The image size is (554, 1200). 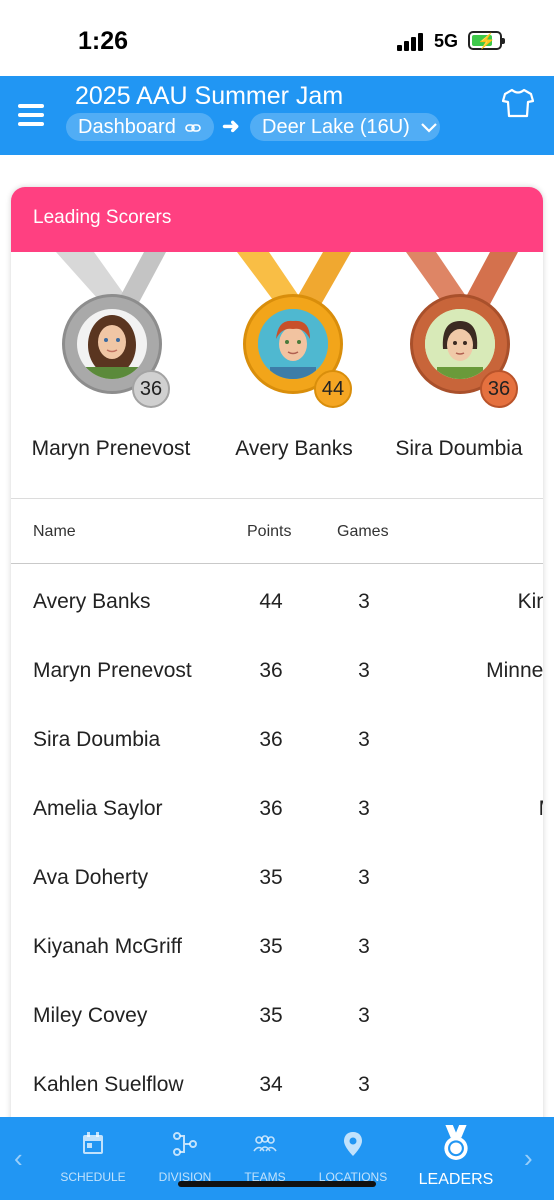 I want to click on link-icon, so click(x=193, y=127).